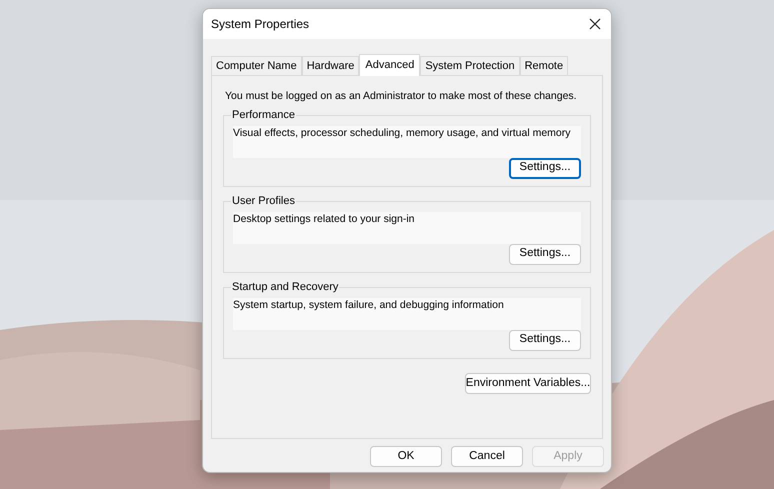 The width and height of the screenshot is (774, 489). I want to click on tab: System Protection, so click(470, 65).